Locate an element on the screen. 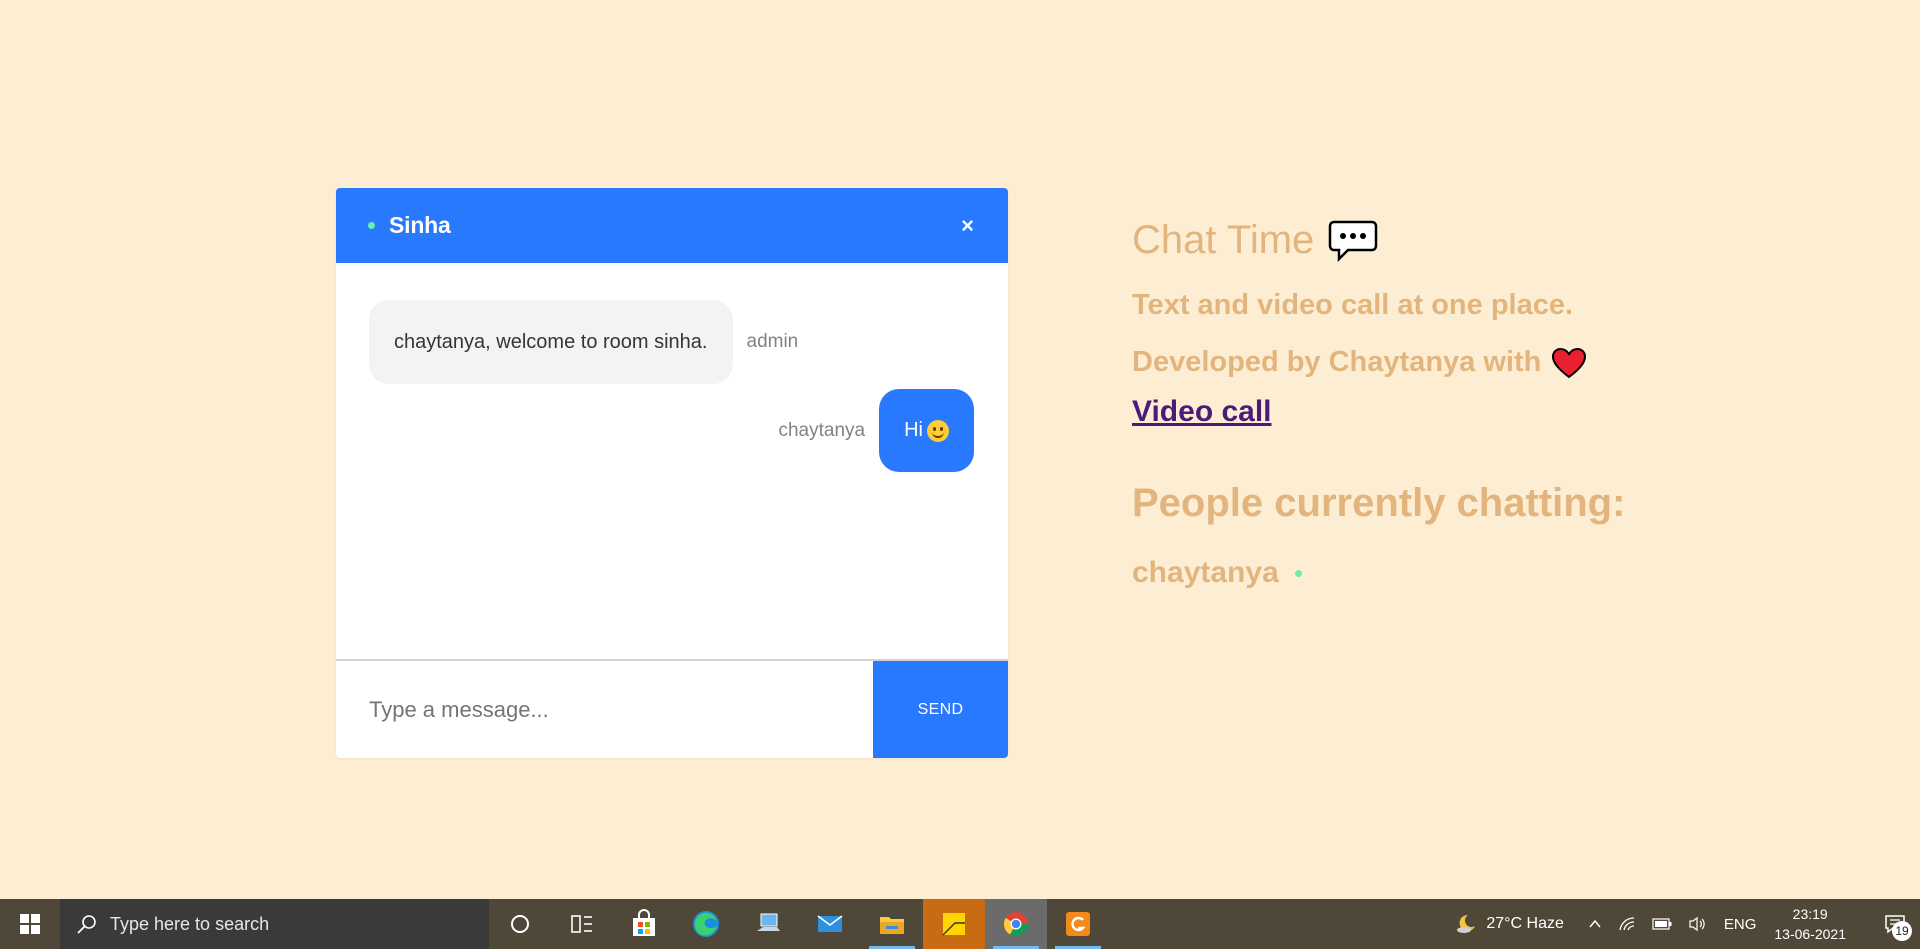 This screenshot has width=1920, height=949. cortana-button is located at coordinates (520, 924).